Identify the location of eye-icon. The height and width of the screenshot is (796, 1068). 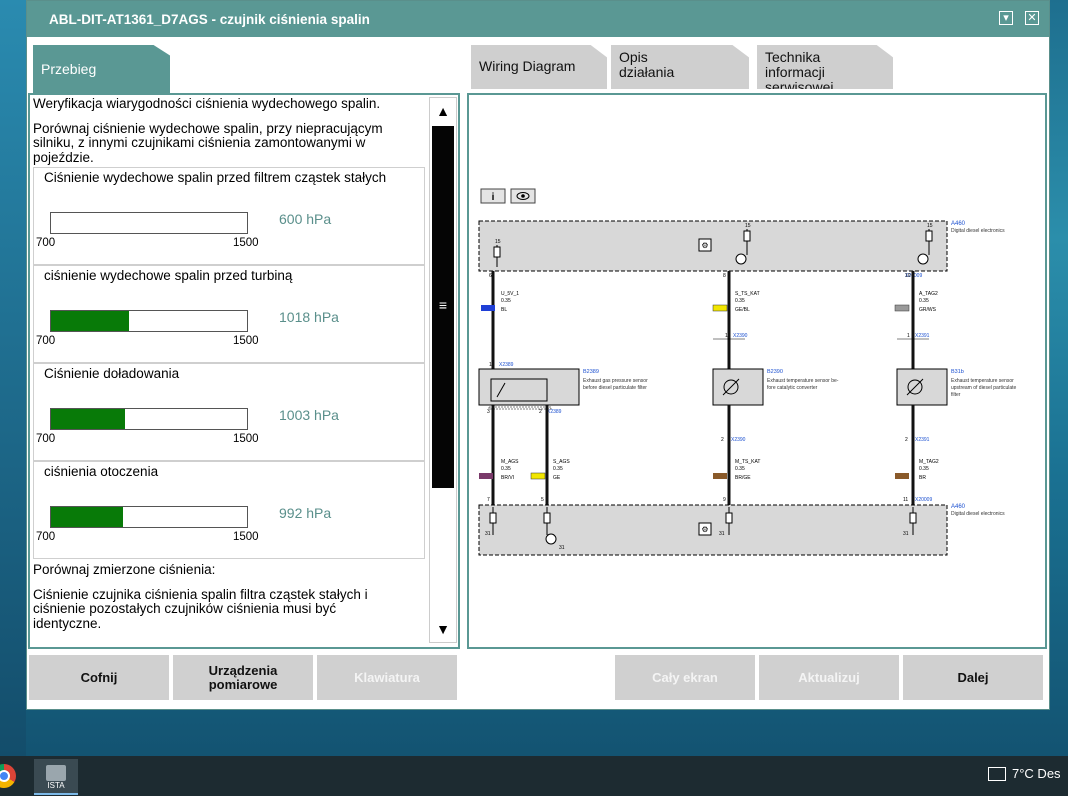
(523, 196).